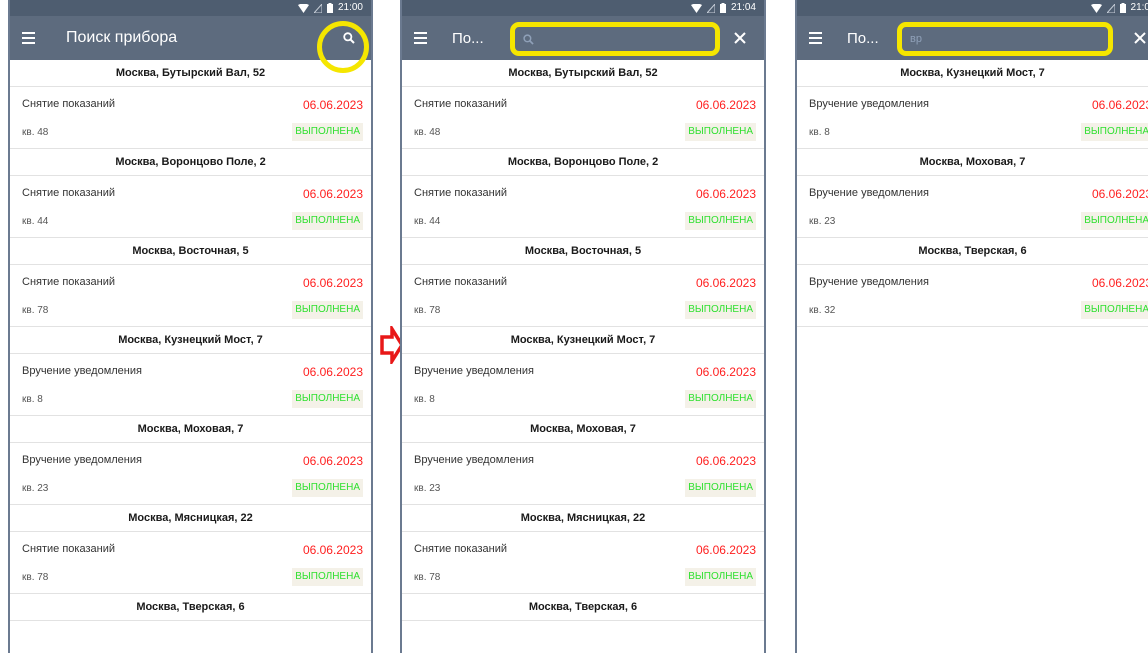 The image size is (1148, 653). Describe the element at coordinates (190, 44) in the screenshot. I see `toolbar: Поиск прибора` at that location.